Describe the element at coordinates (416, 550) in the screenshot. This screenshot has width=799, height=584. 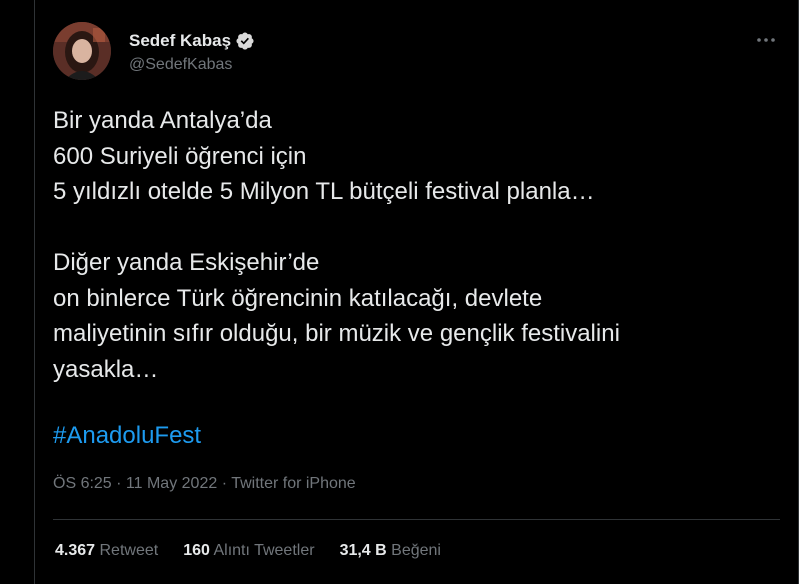
I see `likes-label: Beğeni` at that location.